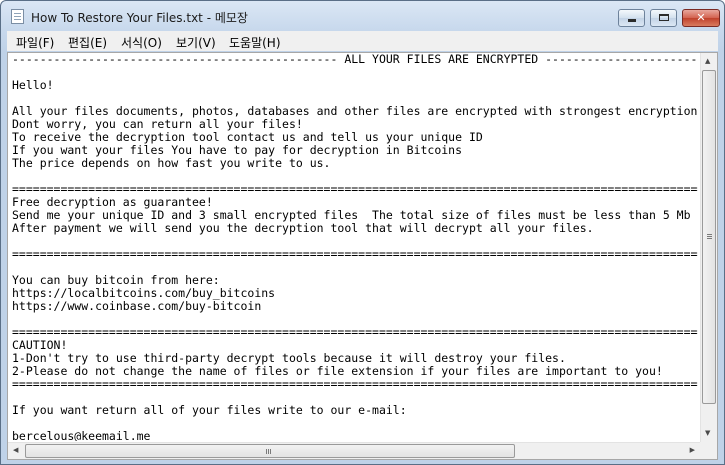 This screenshot has width=725, height=465. Describe the element at coordinates (141, 42) in the screenshot. I see `menu-format: 서식(O)` at that location.